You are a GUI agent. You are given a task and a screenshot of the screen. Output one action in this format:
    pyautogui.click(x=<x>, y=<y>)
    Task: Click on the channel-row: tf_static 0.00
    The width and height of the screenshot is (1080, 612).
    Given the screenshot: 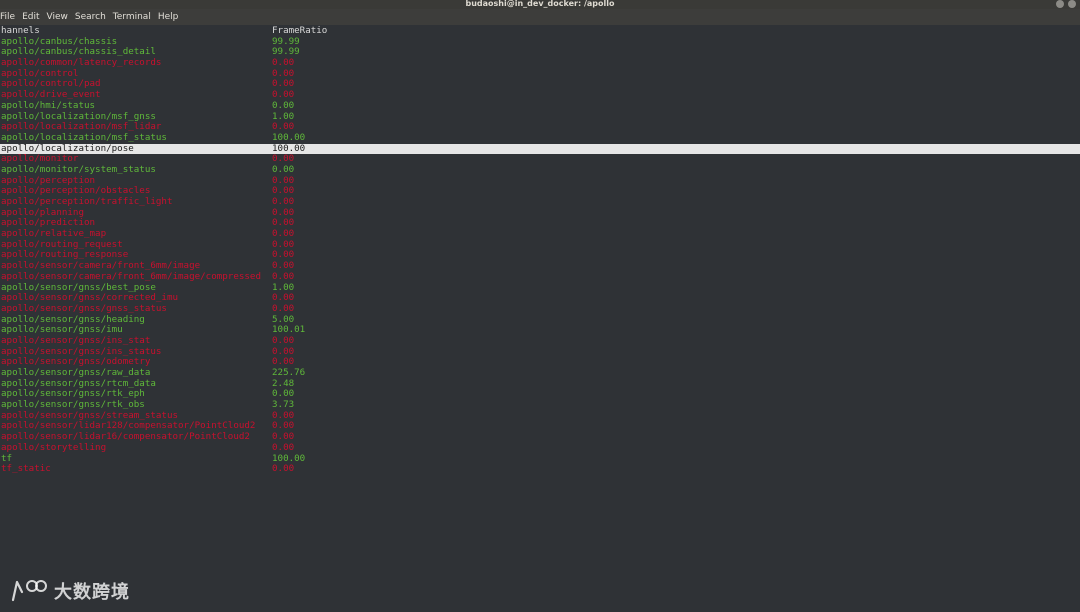 What is the action you would take?
    pyautogui.click(x=540, y=469)
    